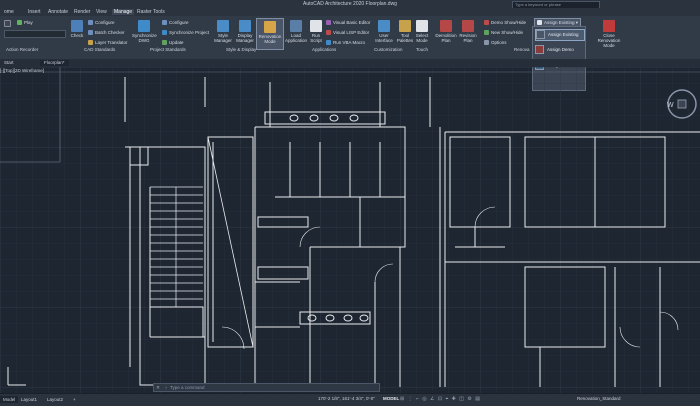  Describe the element at coordinates (609, 34) in the screenshot. I see `close-renovation-button: Close Renovation Mode` at that location.